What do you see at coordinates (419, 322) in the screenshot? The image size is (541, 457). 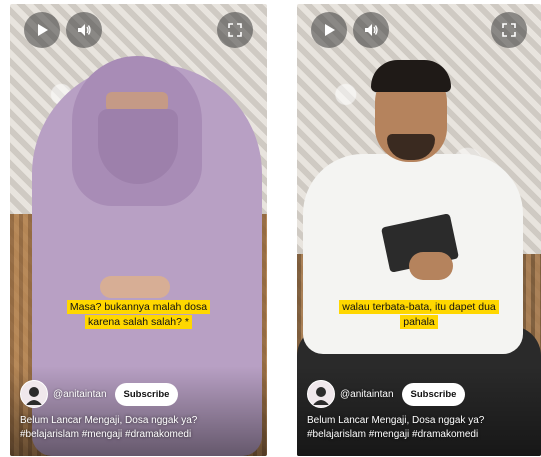 I see `caption-line-2: pahala` at bounding box center [419, 322].